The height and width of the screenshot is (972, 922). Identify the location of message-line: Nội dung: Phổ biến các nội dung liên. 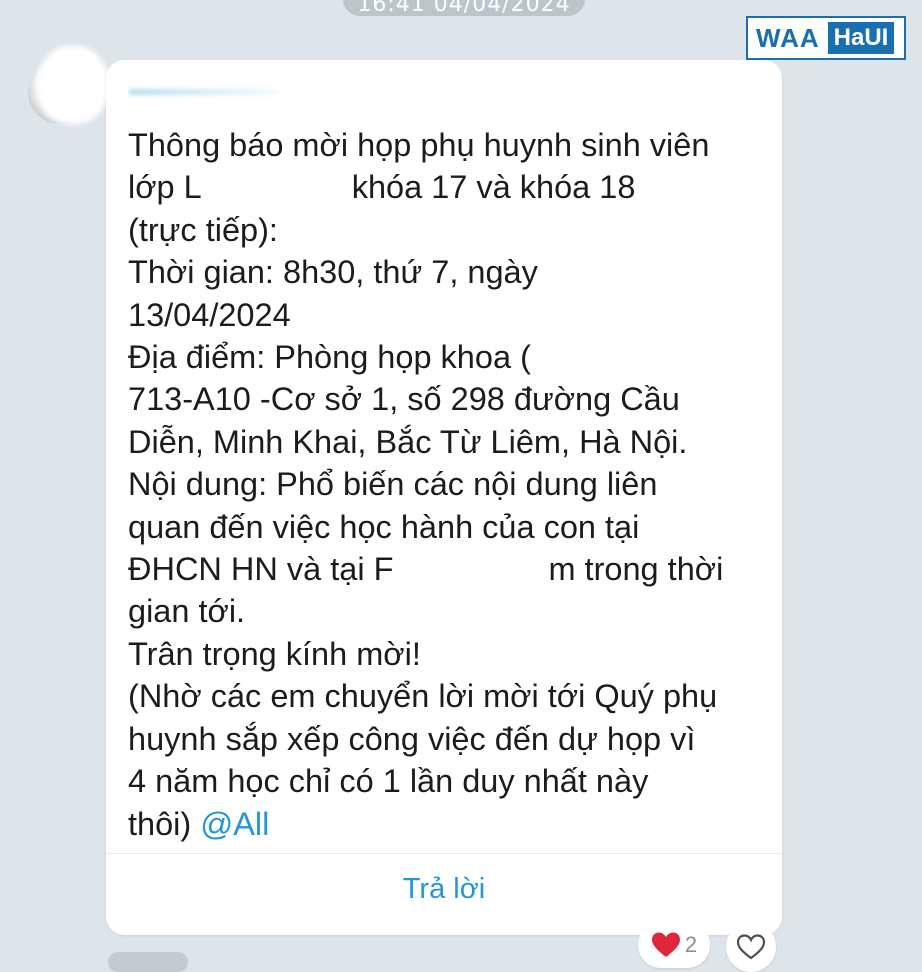
(448, 484).